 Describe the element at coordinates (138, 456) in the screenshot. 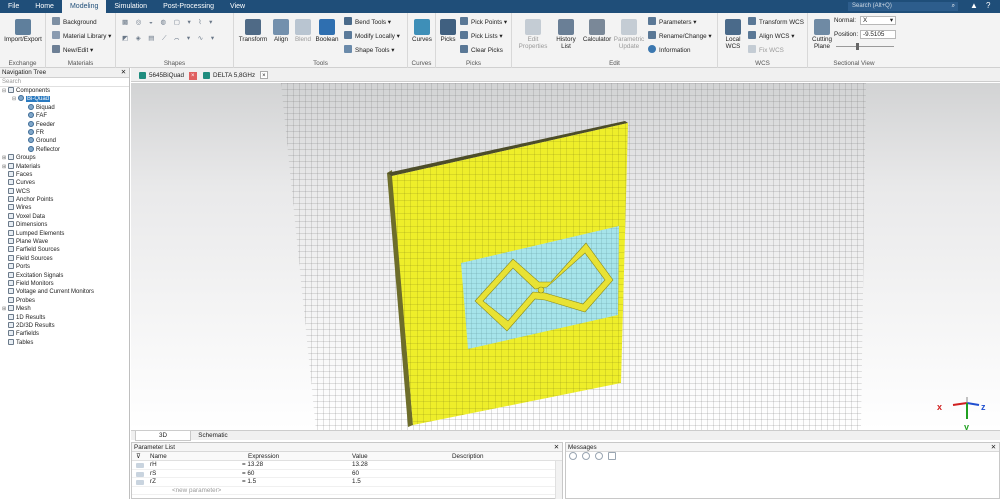

I see `filter-icon: ⊽` at that location.